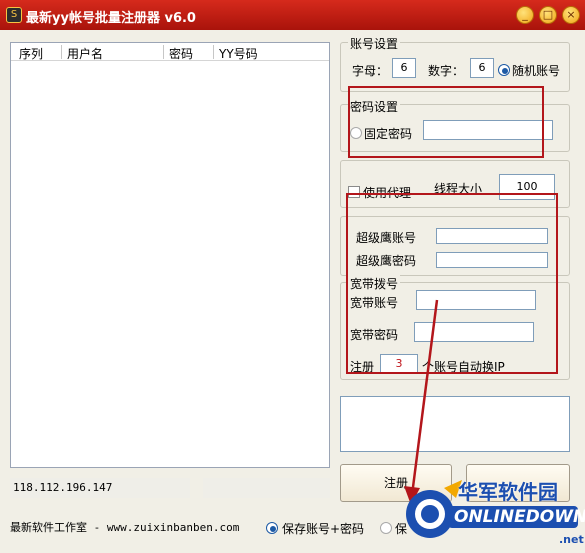 This screenshot has height=553, width=585. Describe the element at coordinates (100, 488) in the screenshot. I see `ip-address: 118.112.196.147` at that location.